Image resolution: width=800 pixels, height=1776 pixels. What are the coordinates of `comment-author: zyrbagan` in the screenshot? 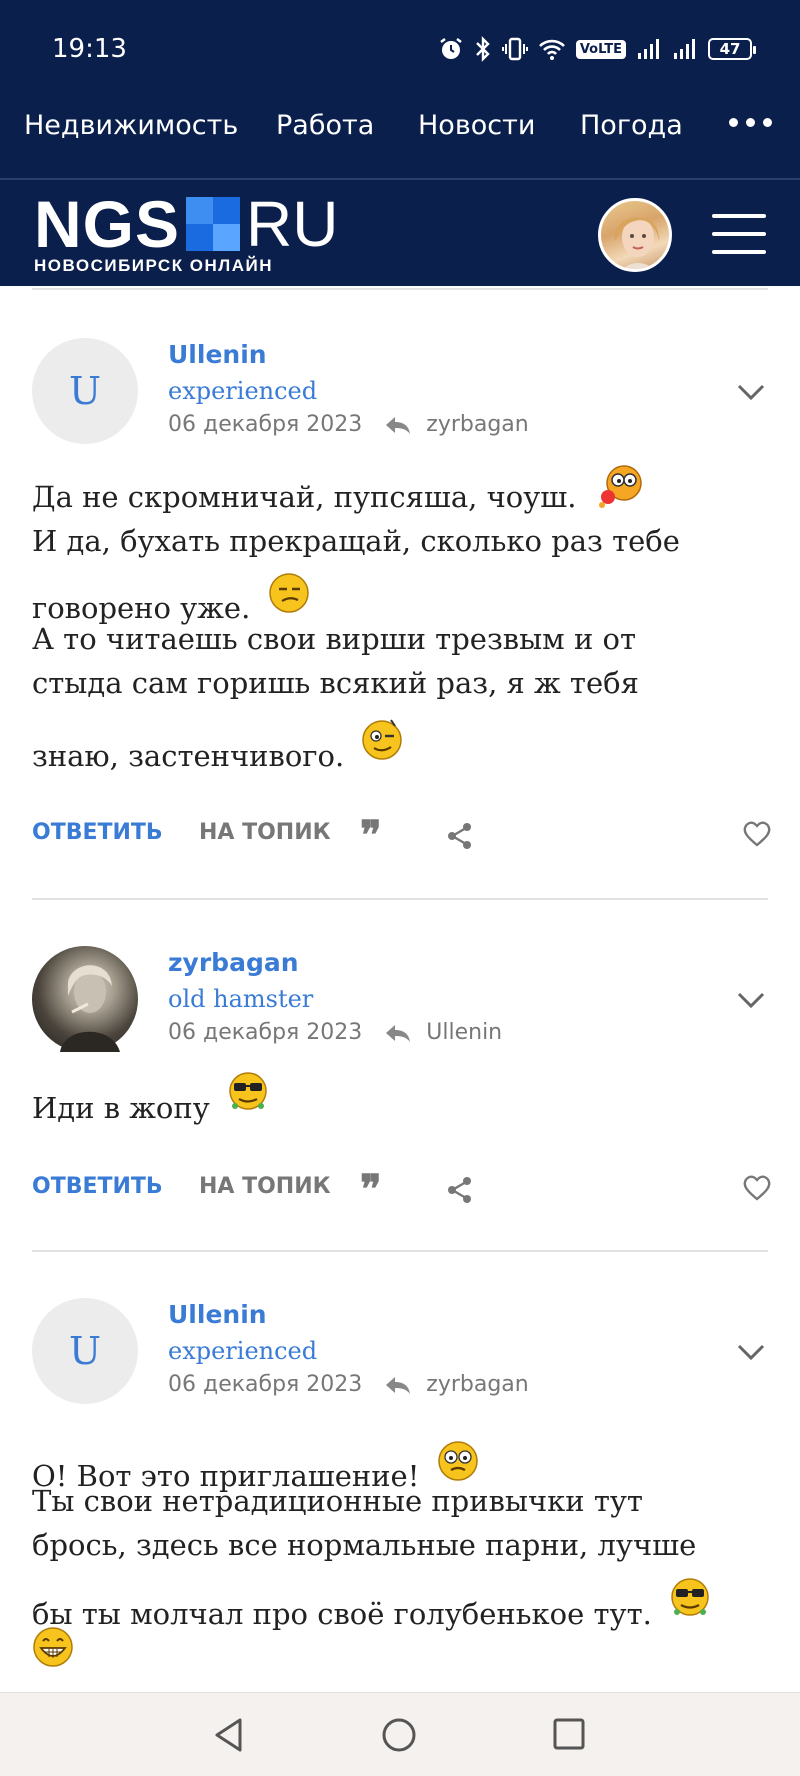 It's located at (233, 962).